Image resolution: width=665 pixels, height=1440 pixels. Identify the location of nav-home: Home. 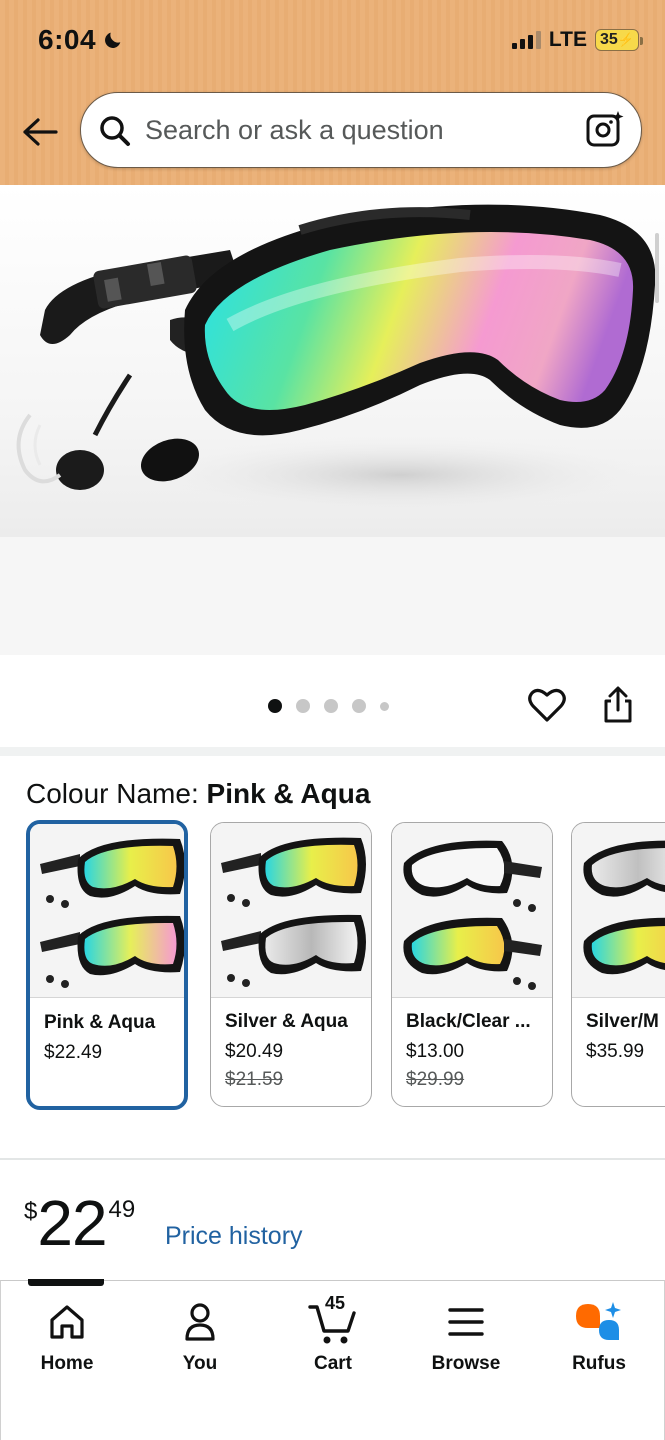
(67, 1337).